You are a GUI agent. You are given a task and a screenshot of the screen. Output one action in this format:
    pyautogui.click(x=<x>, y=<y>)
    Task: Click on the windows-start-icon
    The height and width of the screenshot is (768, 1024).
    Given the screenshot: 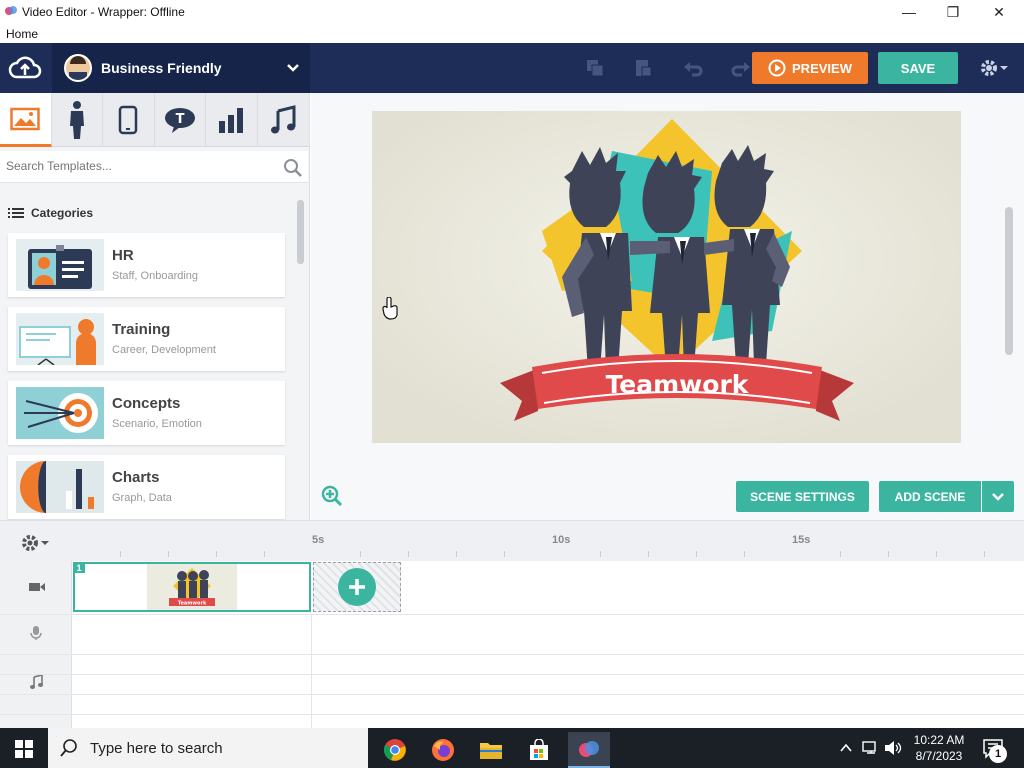 What is the action you would take?
    pyautogui.click(x=24, y=749)
    